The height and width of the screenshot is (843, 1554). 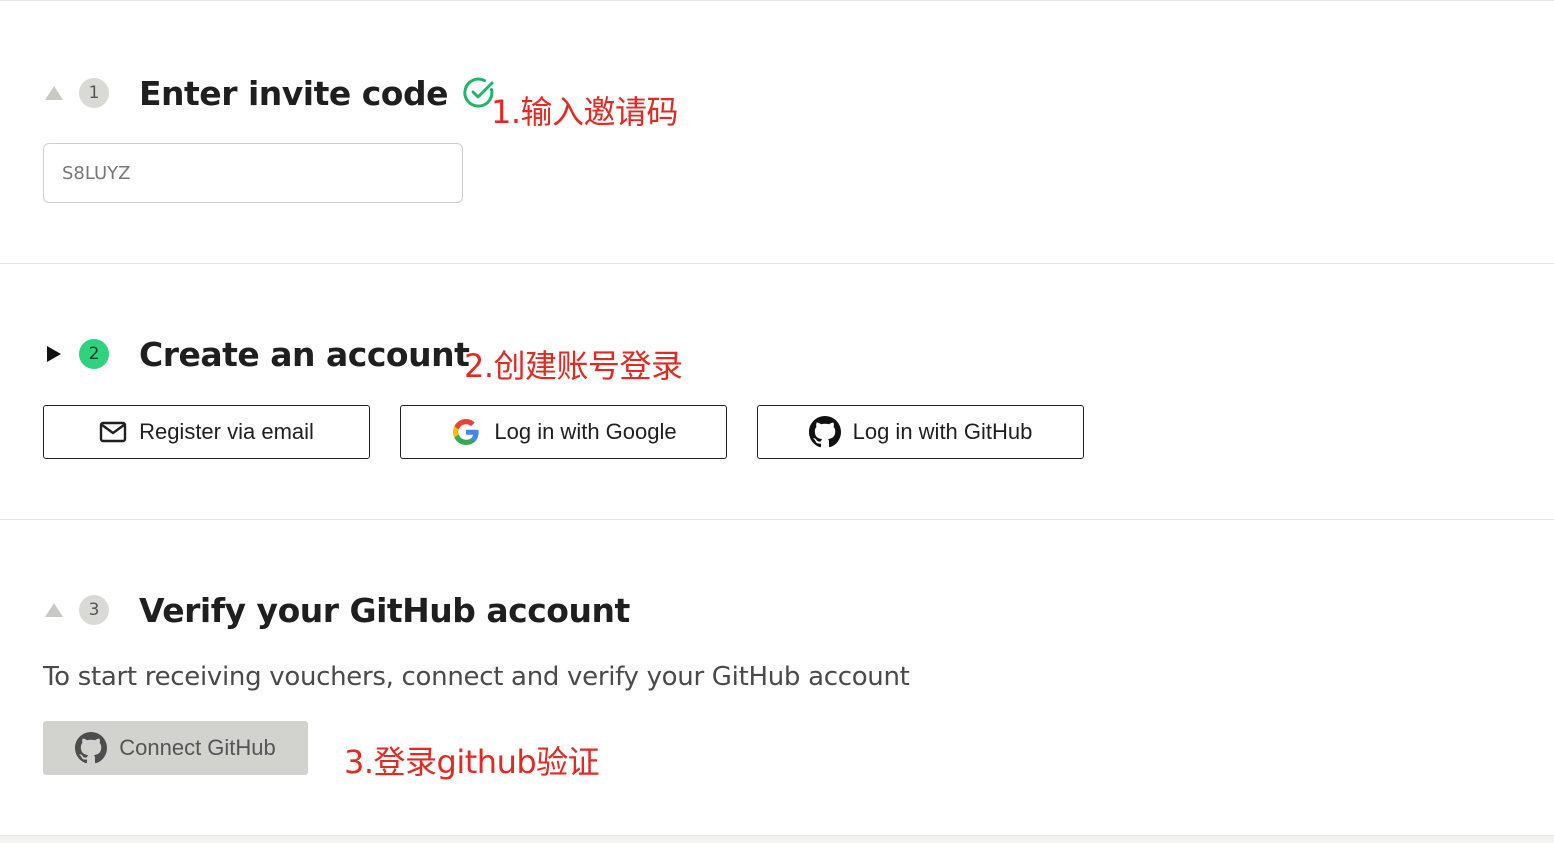 What do you see at coordinates (94, 610) in the screenshot?
I see `step-number-badge: 3` at bounding box center [94, 610].